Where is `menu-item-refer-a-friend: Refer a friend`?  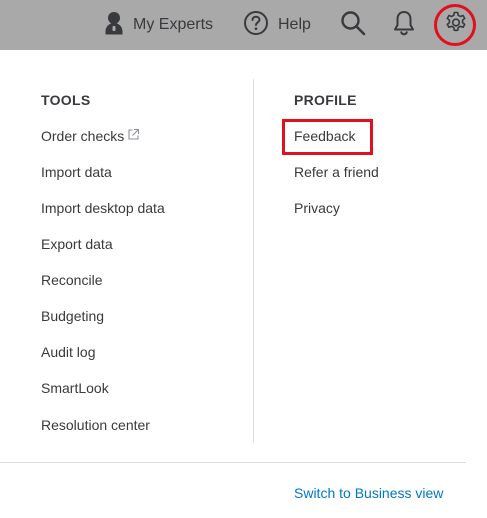 menu-item-refer-a-friend: Refer a friend is located at coordinates (336, 172).